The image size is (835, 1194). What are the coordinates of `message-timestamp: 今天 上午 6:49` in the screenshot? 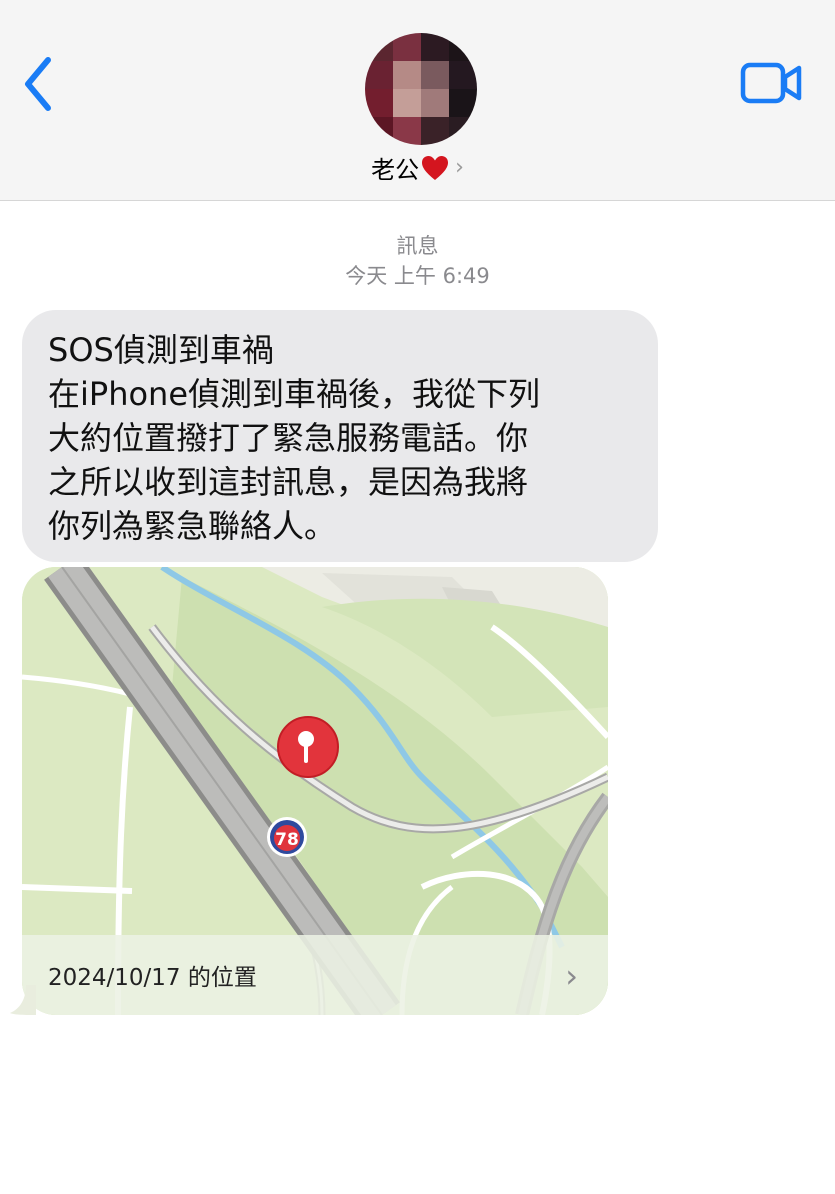 It's located at (417, 276).